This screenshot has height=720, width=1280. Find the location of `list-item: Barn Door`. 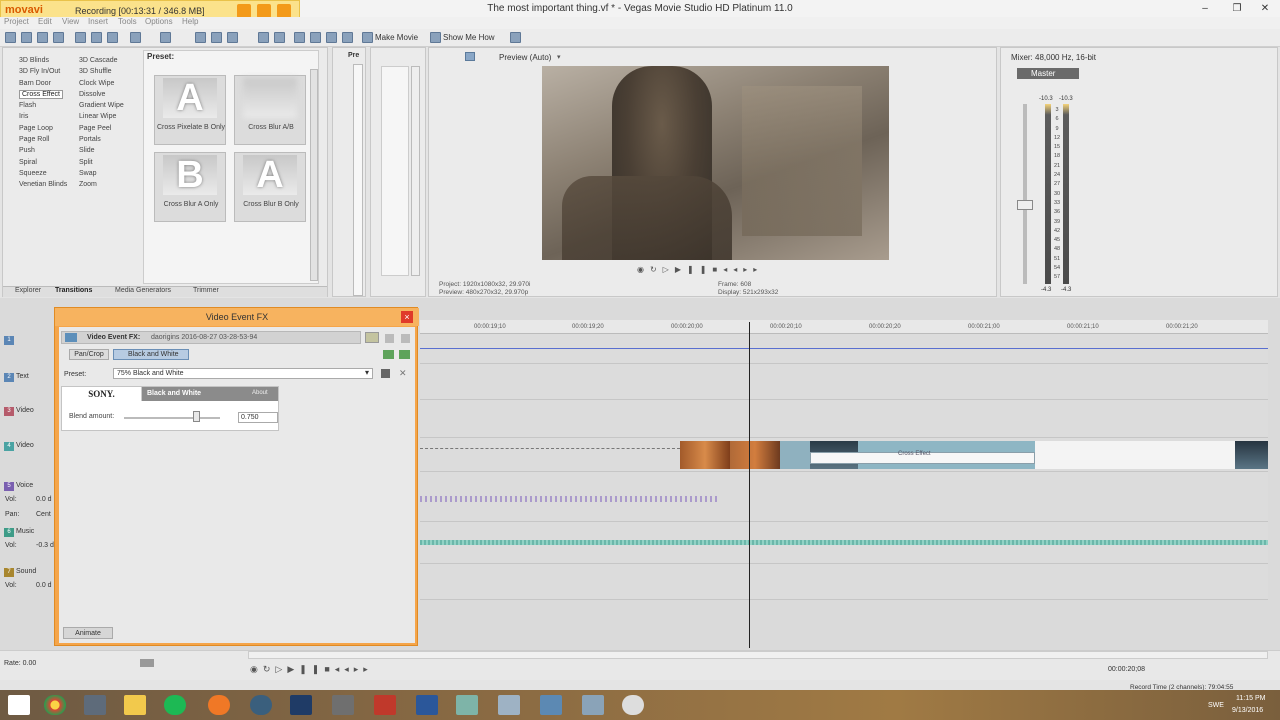

list-item: Barn Door is located at coordinates (43, 83).